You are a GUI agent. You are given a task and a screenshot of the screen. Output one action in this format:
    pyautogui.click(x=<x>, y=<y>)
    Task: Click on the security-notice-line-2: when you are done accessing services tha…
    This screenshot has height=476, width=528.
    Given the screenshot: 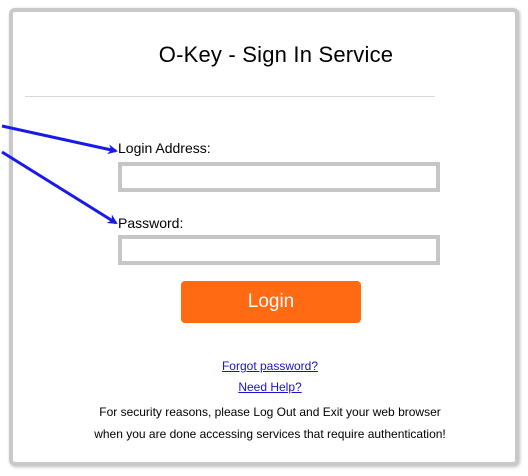 What is the action you would take?
    pyautogui.click(x=270, y=434)
    